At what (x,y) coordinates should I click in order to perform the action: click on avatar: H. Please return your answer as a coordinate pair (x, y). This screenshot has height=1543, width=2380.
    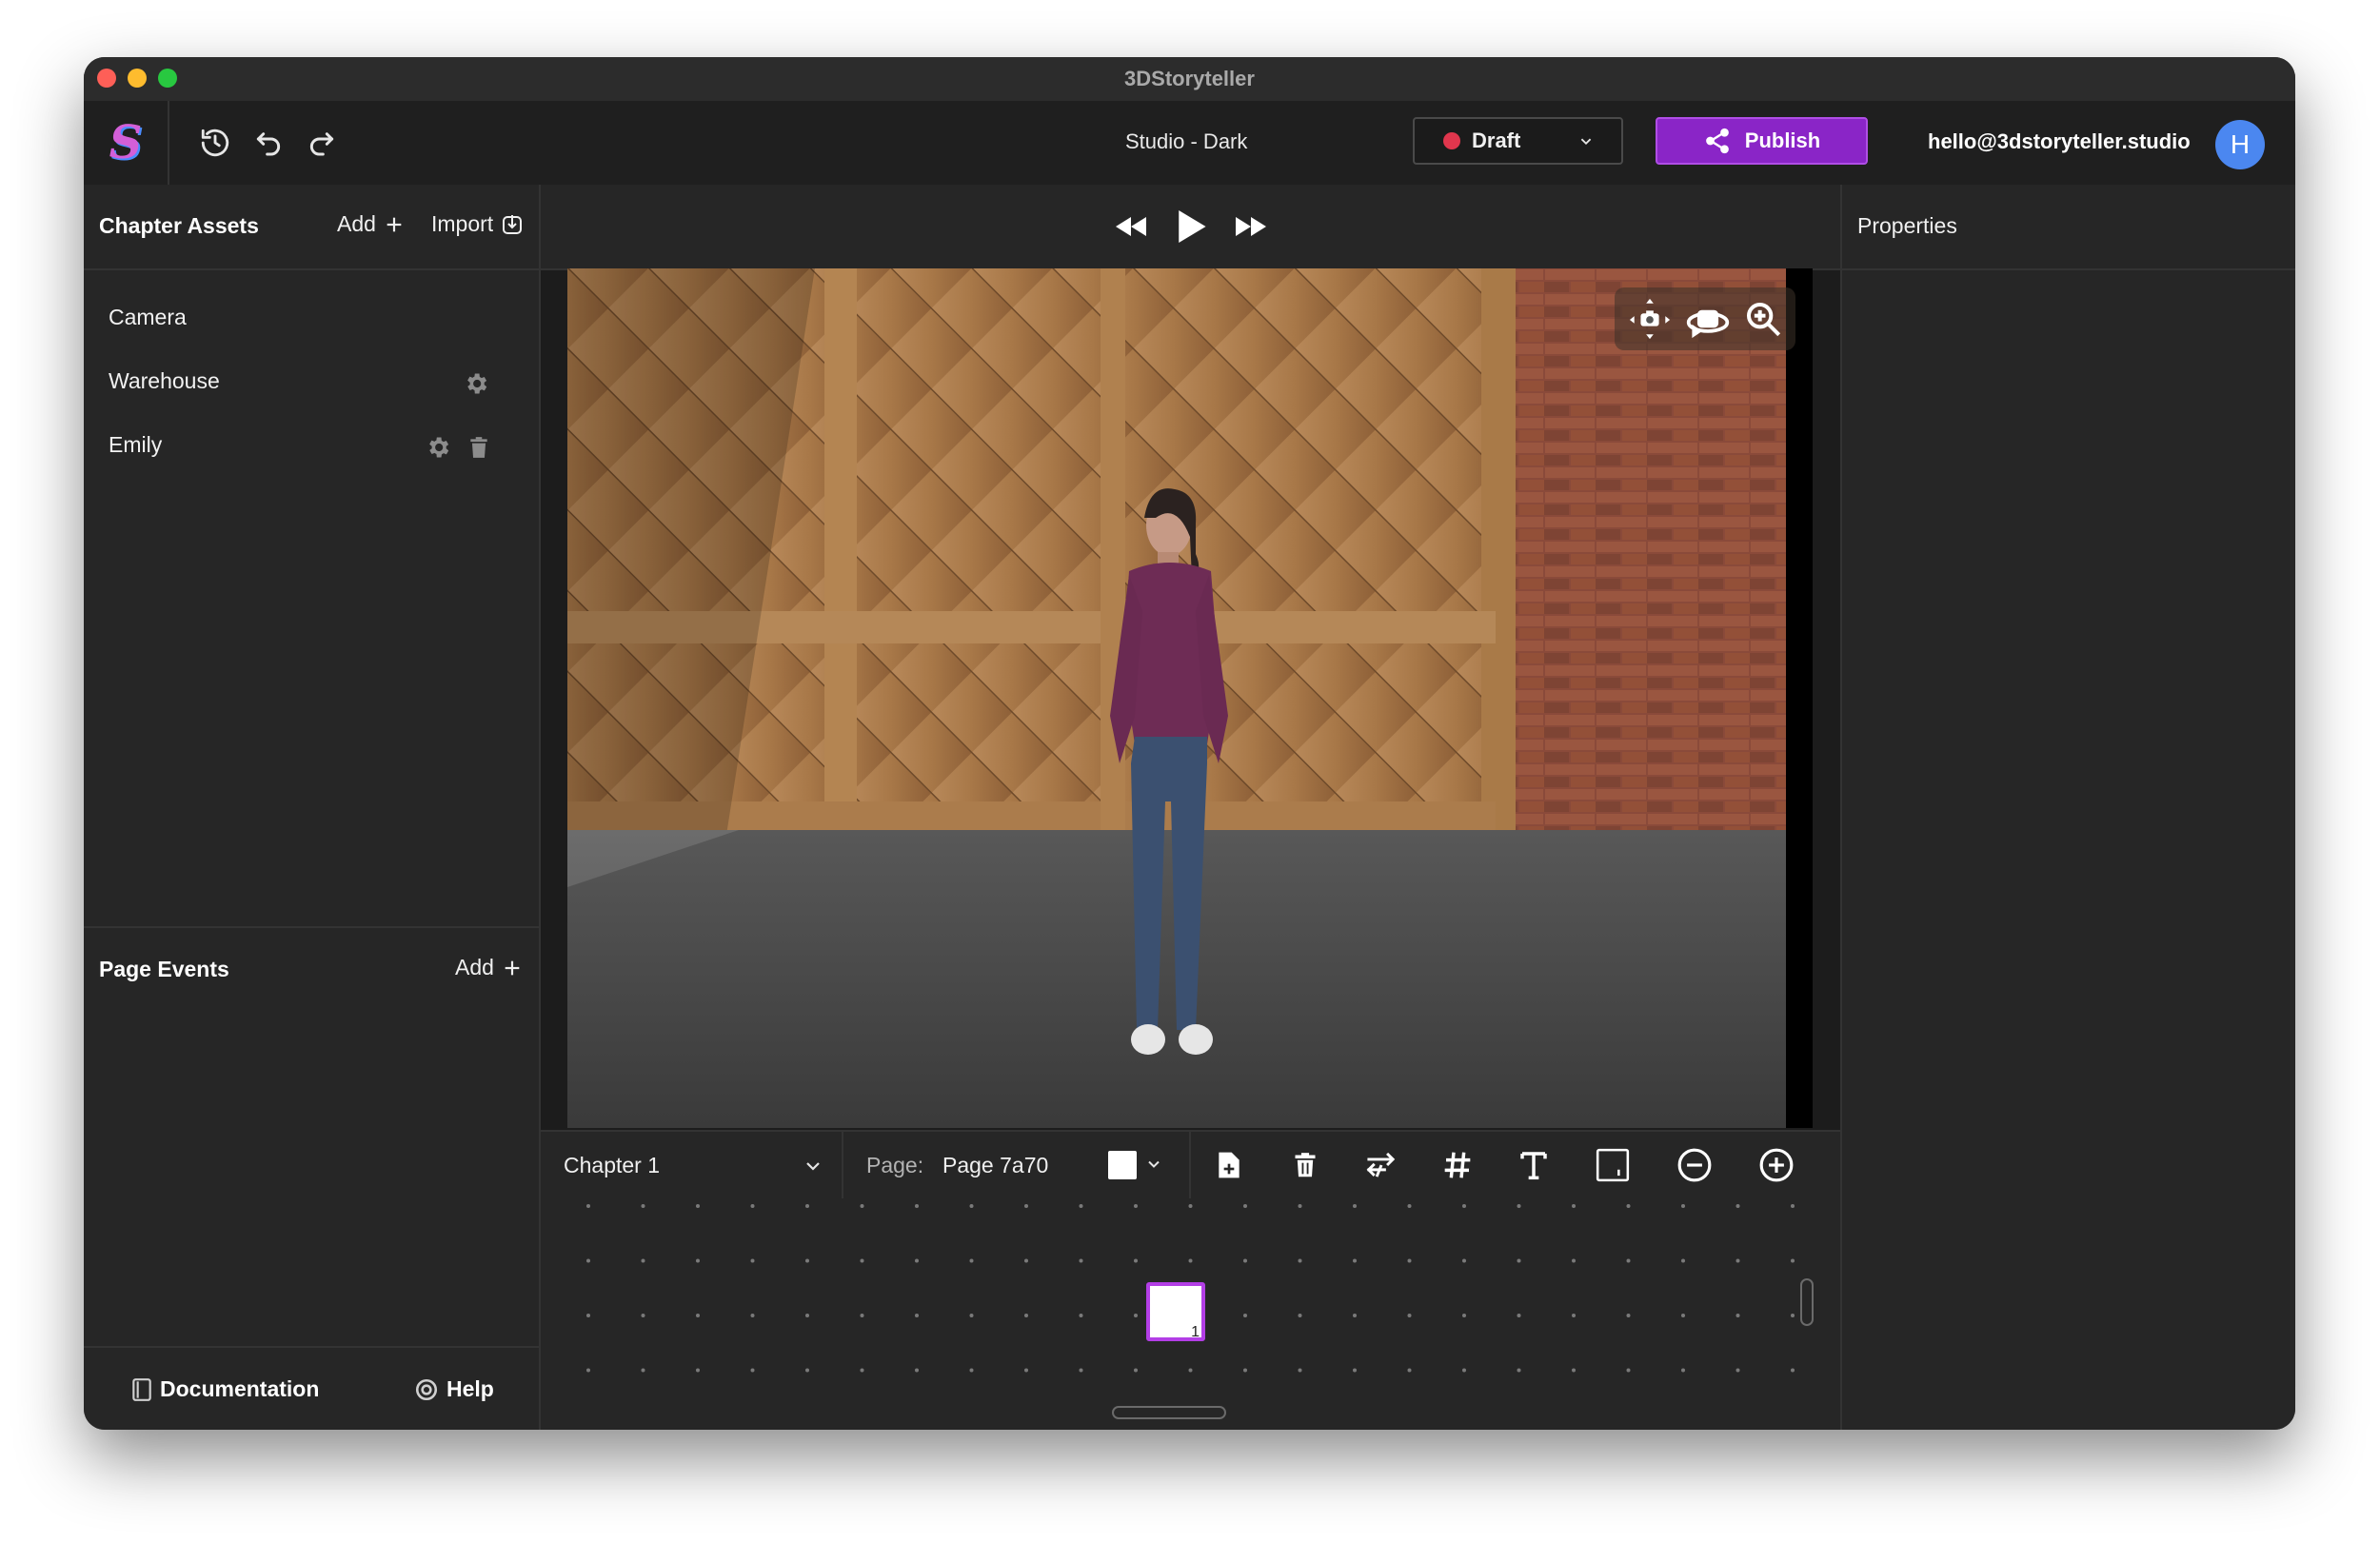
    Looking at the image, I should click on (2240, 144).